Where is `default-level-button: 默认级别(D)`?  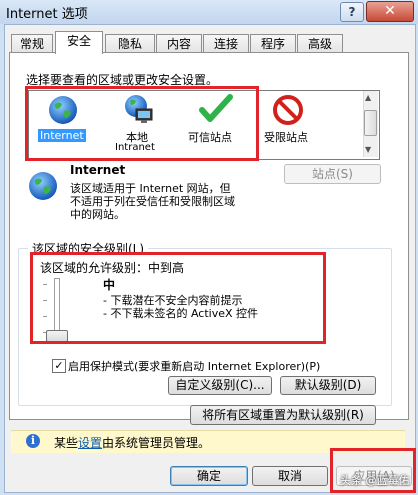
default-level-button: 默认级别(D) is located at coordinates (328, 385).